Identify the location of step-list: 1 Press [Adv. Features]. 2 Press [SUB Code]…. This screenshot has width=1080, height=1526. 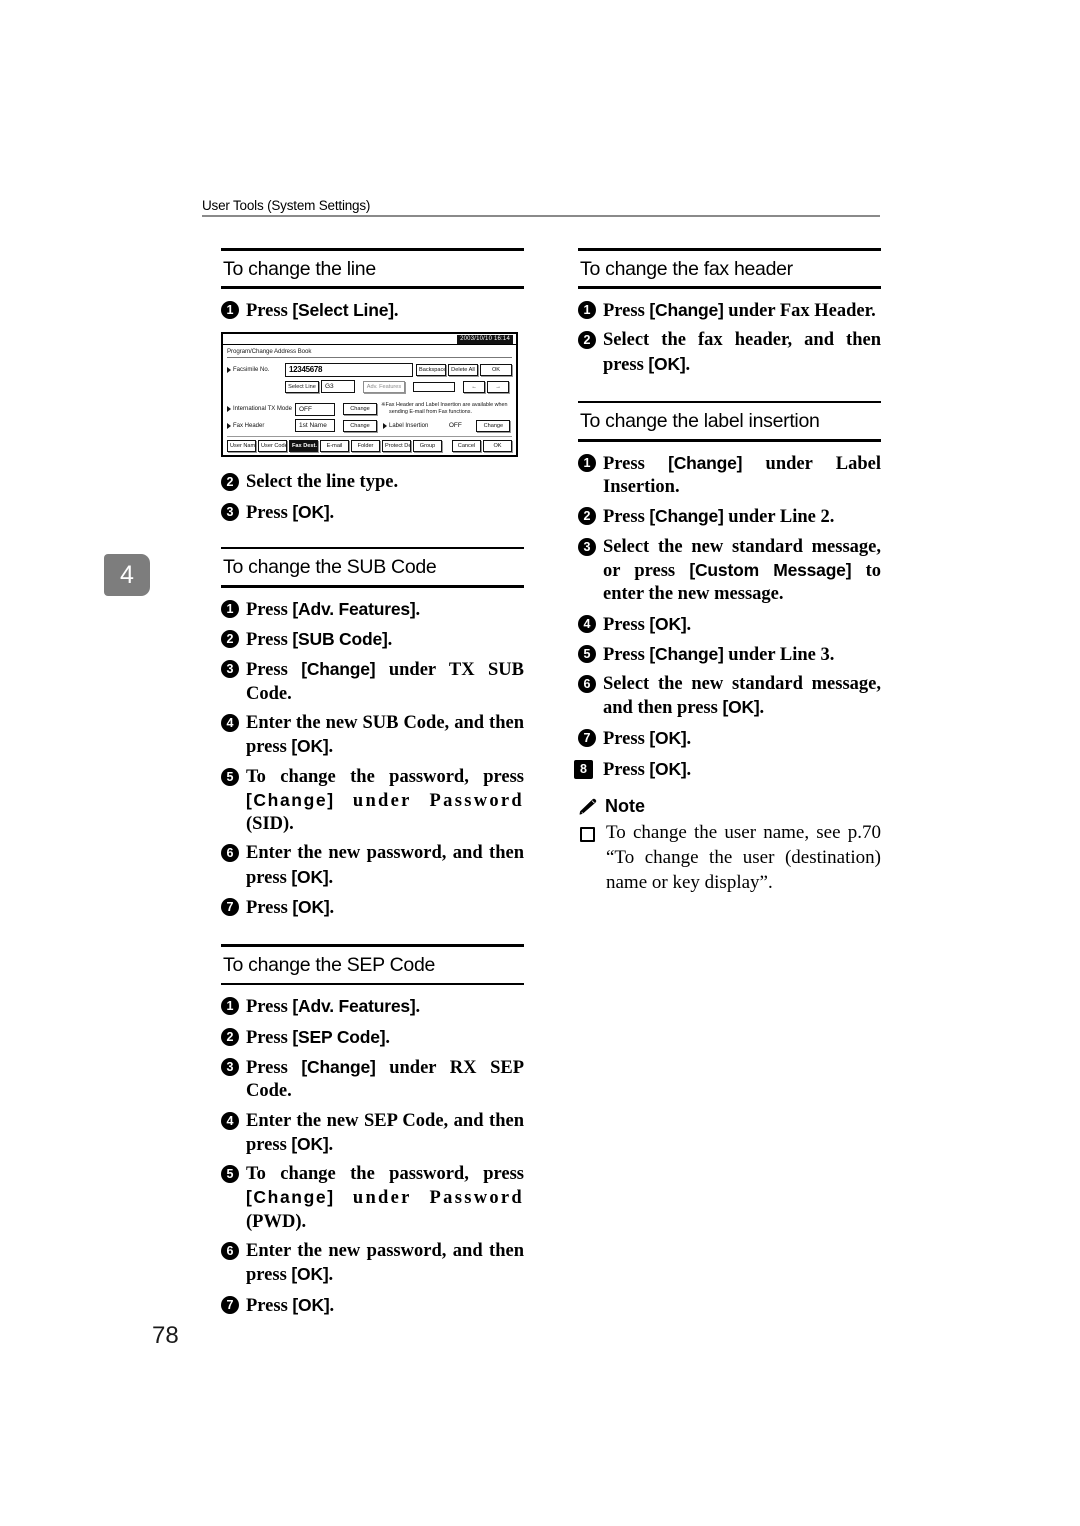
(372, 759).